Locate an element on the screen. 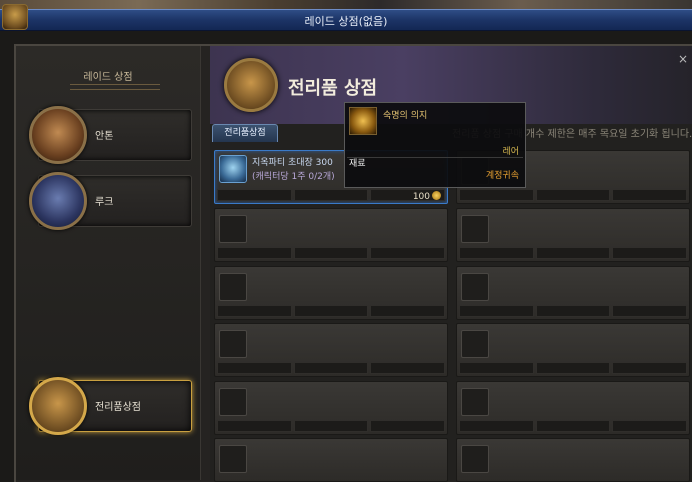  item-tooltip: 숙명의 의지 레어 재료 계정귀속 is located at coordinates (435, 145).